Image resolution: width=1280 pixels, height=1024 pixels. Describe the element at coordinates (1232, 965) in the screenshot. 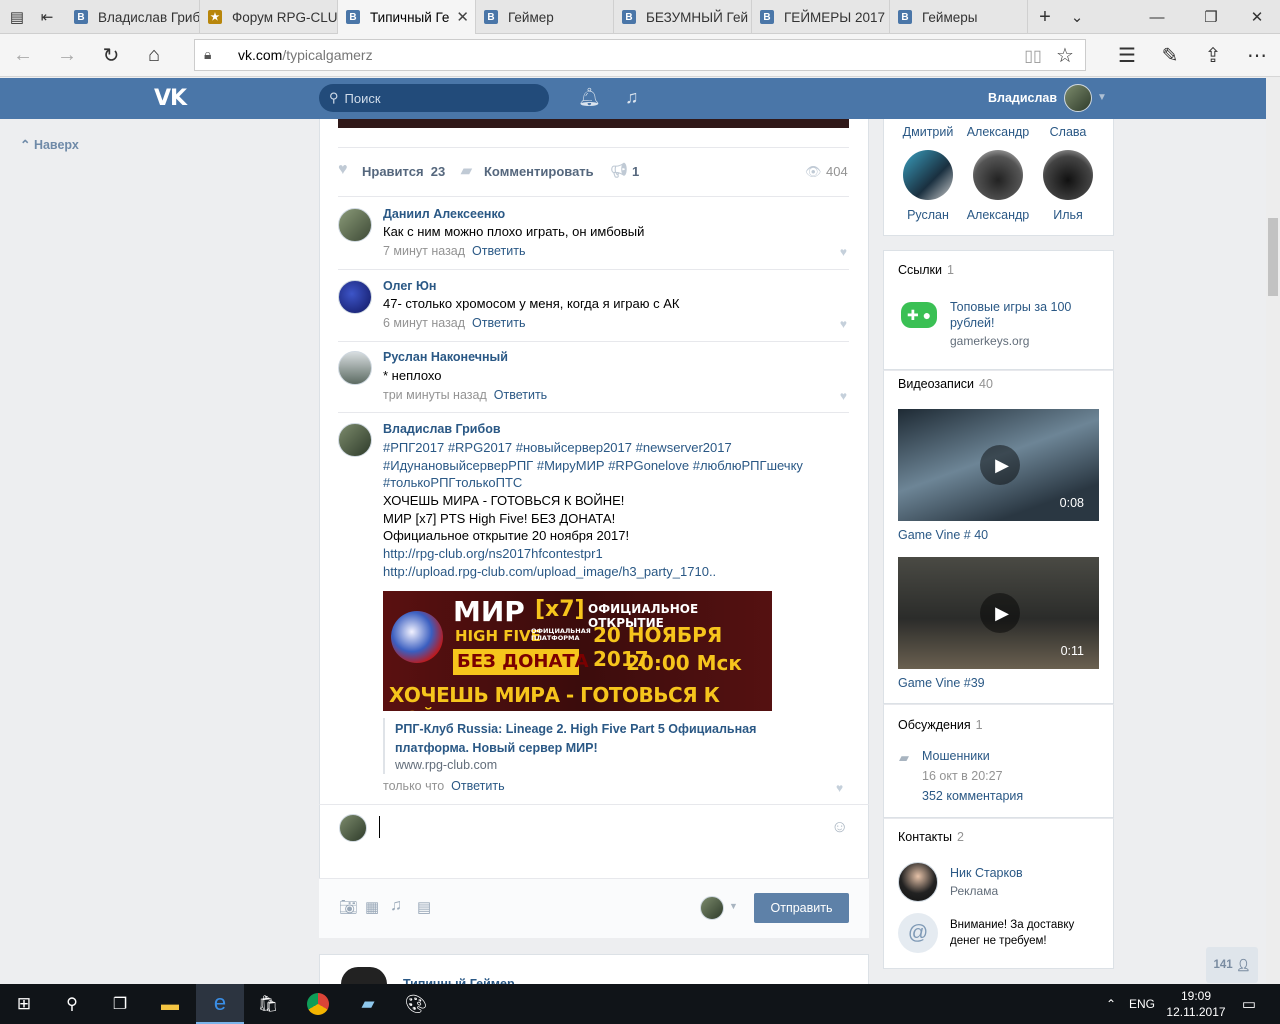

I see `online-friends-counter: 141 👤︎` at that location.